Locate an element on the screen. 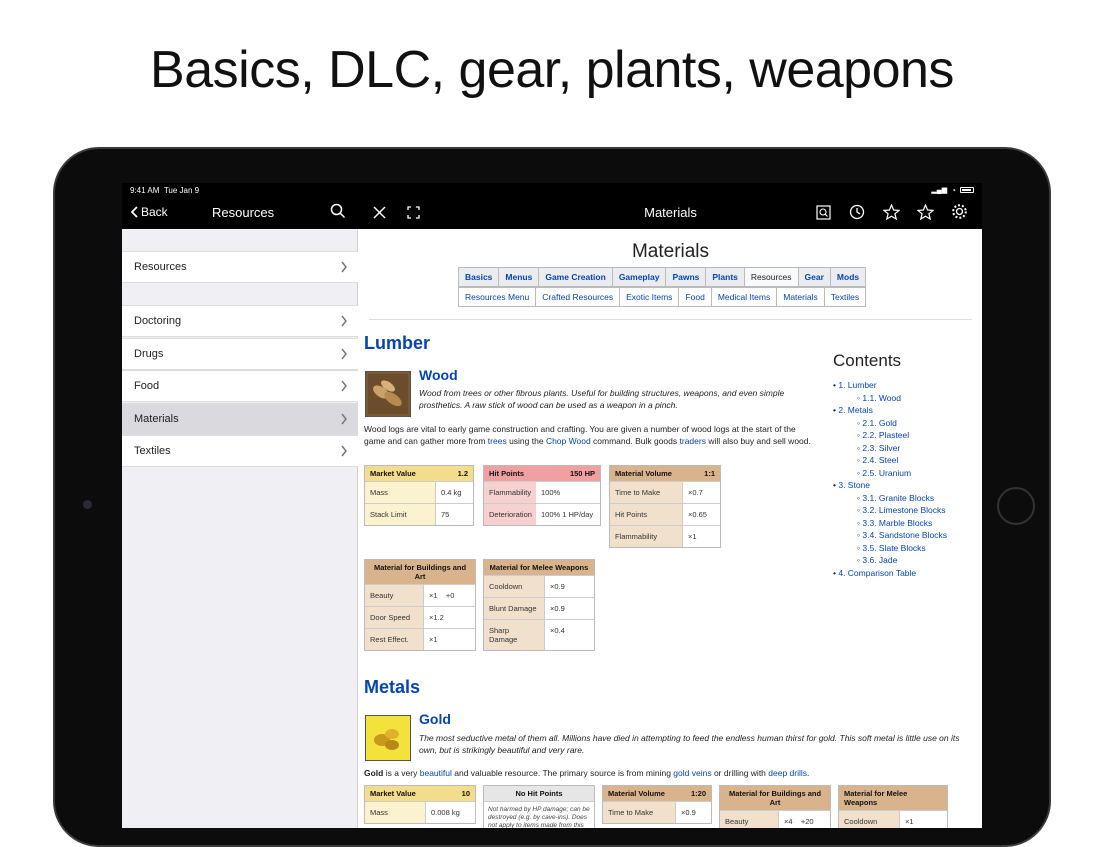 Image resolution: width=1104 pixels, height=847 pixels. sidebar-item-materials: Materials is located at coordinates (240, 419).